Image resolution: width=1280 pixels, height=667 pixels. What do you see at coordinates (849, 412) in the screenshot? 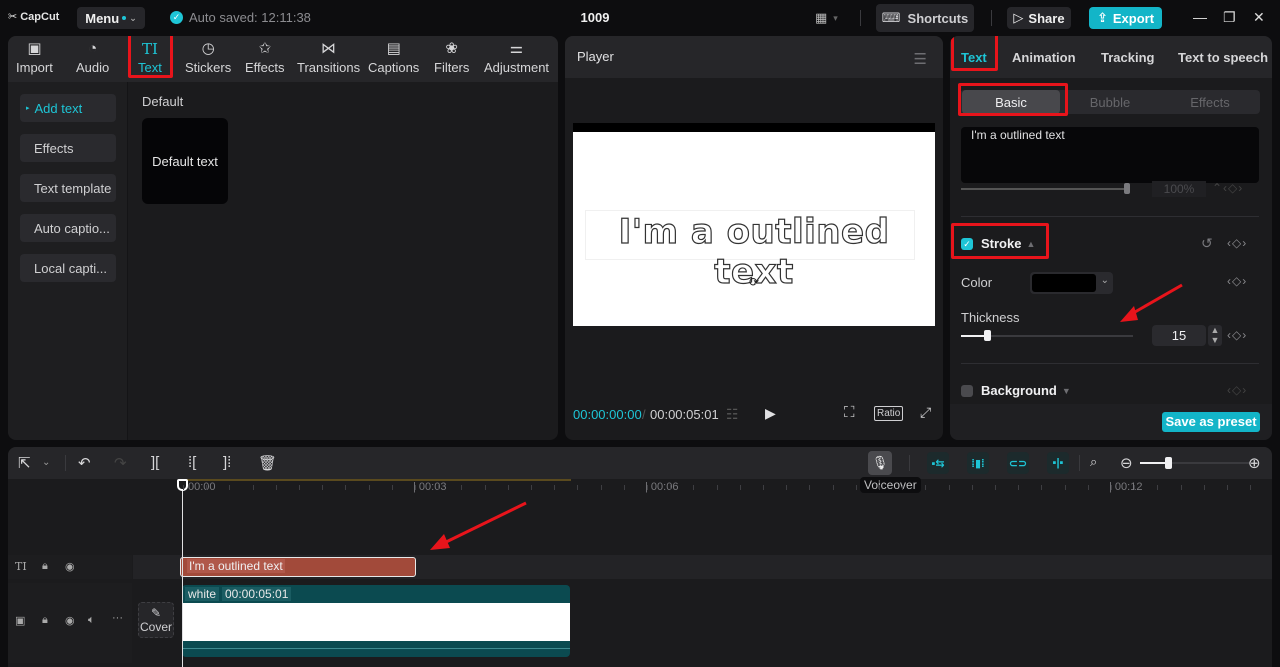
I see `zoom-fit-button: ⛶` at bounding box center [849, 412].